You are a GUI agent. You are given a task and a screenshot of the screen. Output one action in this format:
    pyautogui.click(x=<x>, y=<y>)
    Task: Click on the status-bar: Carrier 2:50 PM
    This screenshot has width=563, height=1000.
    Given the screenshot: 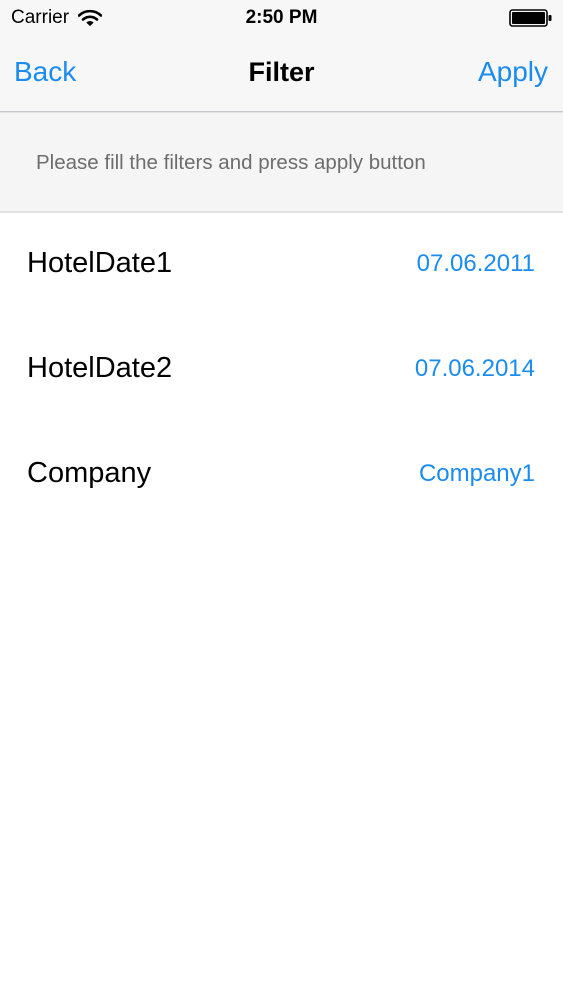 What is the action you would take?
    pyautogui.click(x=281, y=17)
    